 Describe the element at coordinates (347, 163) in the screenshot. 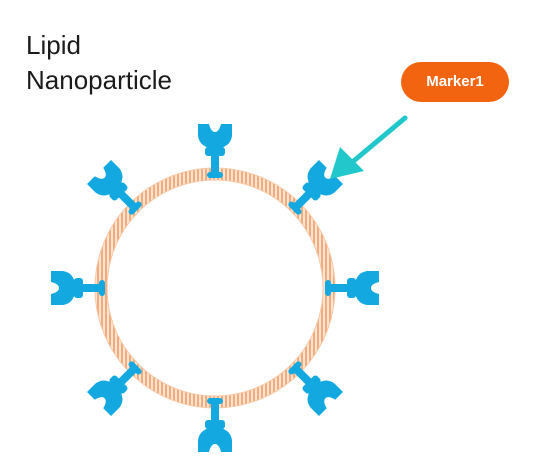

I see `arrow-head` at that location.